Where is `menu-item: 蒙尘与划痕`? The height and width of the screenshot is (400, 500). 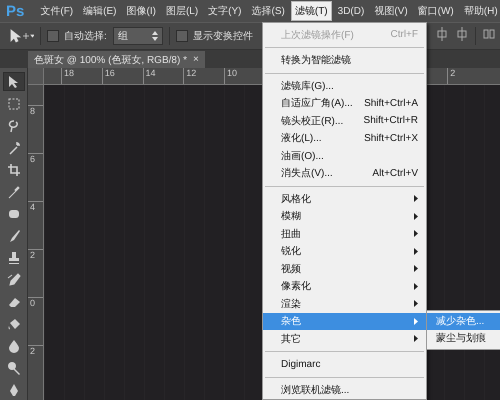 menu-item: 蒙尘与划痕 is located at coordinates (463, 338).